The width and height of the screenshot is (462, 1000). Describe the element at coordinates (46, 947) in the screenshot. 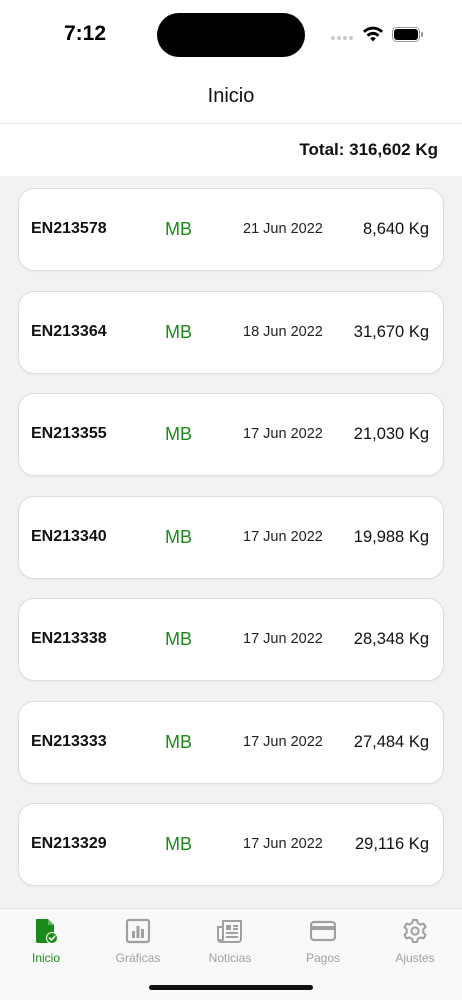

I see `tab-inicio: Inicio` at that location.